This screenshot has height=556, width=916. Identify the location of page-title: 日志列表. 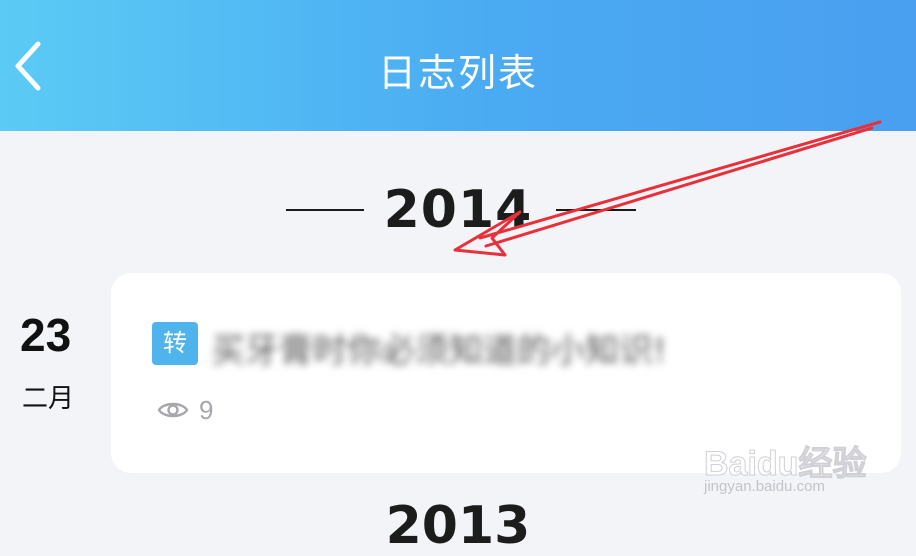
(457, 73).